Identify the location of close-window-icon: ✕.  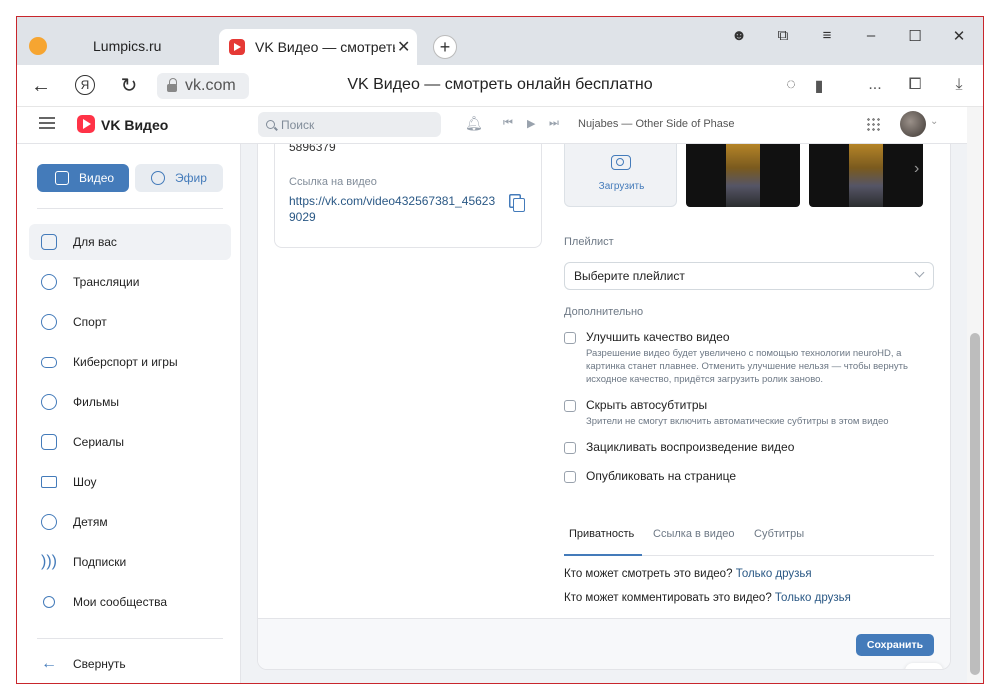
(959, 36).